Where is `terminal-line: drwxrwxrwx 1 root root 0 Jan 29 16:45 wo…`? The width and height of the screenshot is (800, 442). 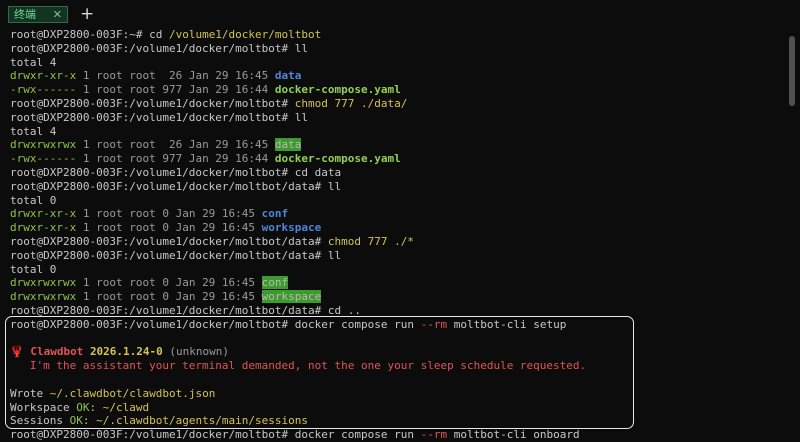
terminal-line: drwxrwxrwx 1 root root 0 Jan 29 16:45 wo… is located at coordinates (398, 297).